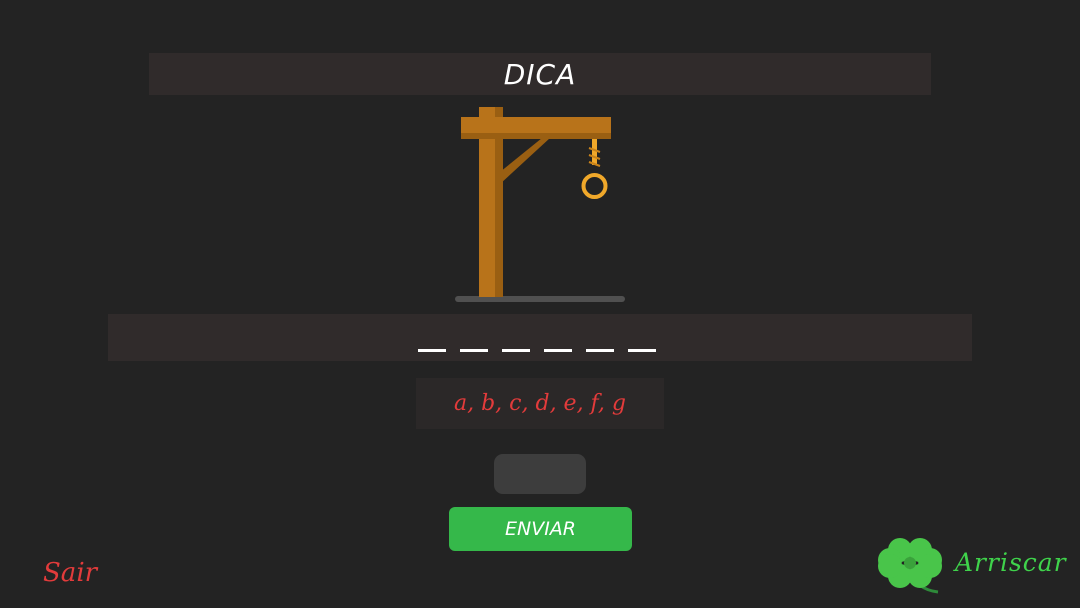  I want to click on risk-label: Arriscar, so click(1011, 562).